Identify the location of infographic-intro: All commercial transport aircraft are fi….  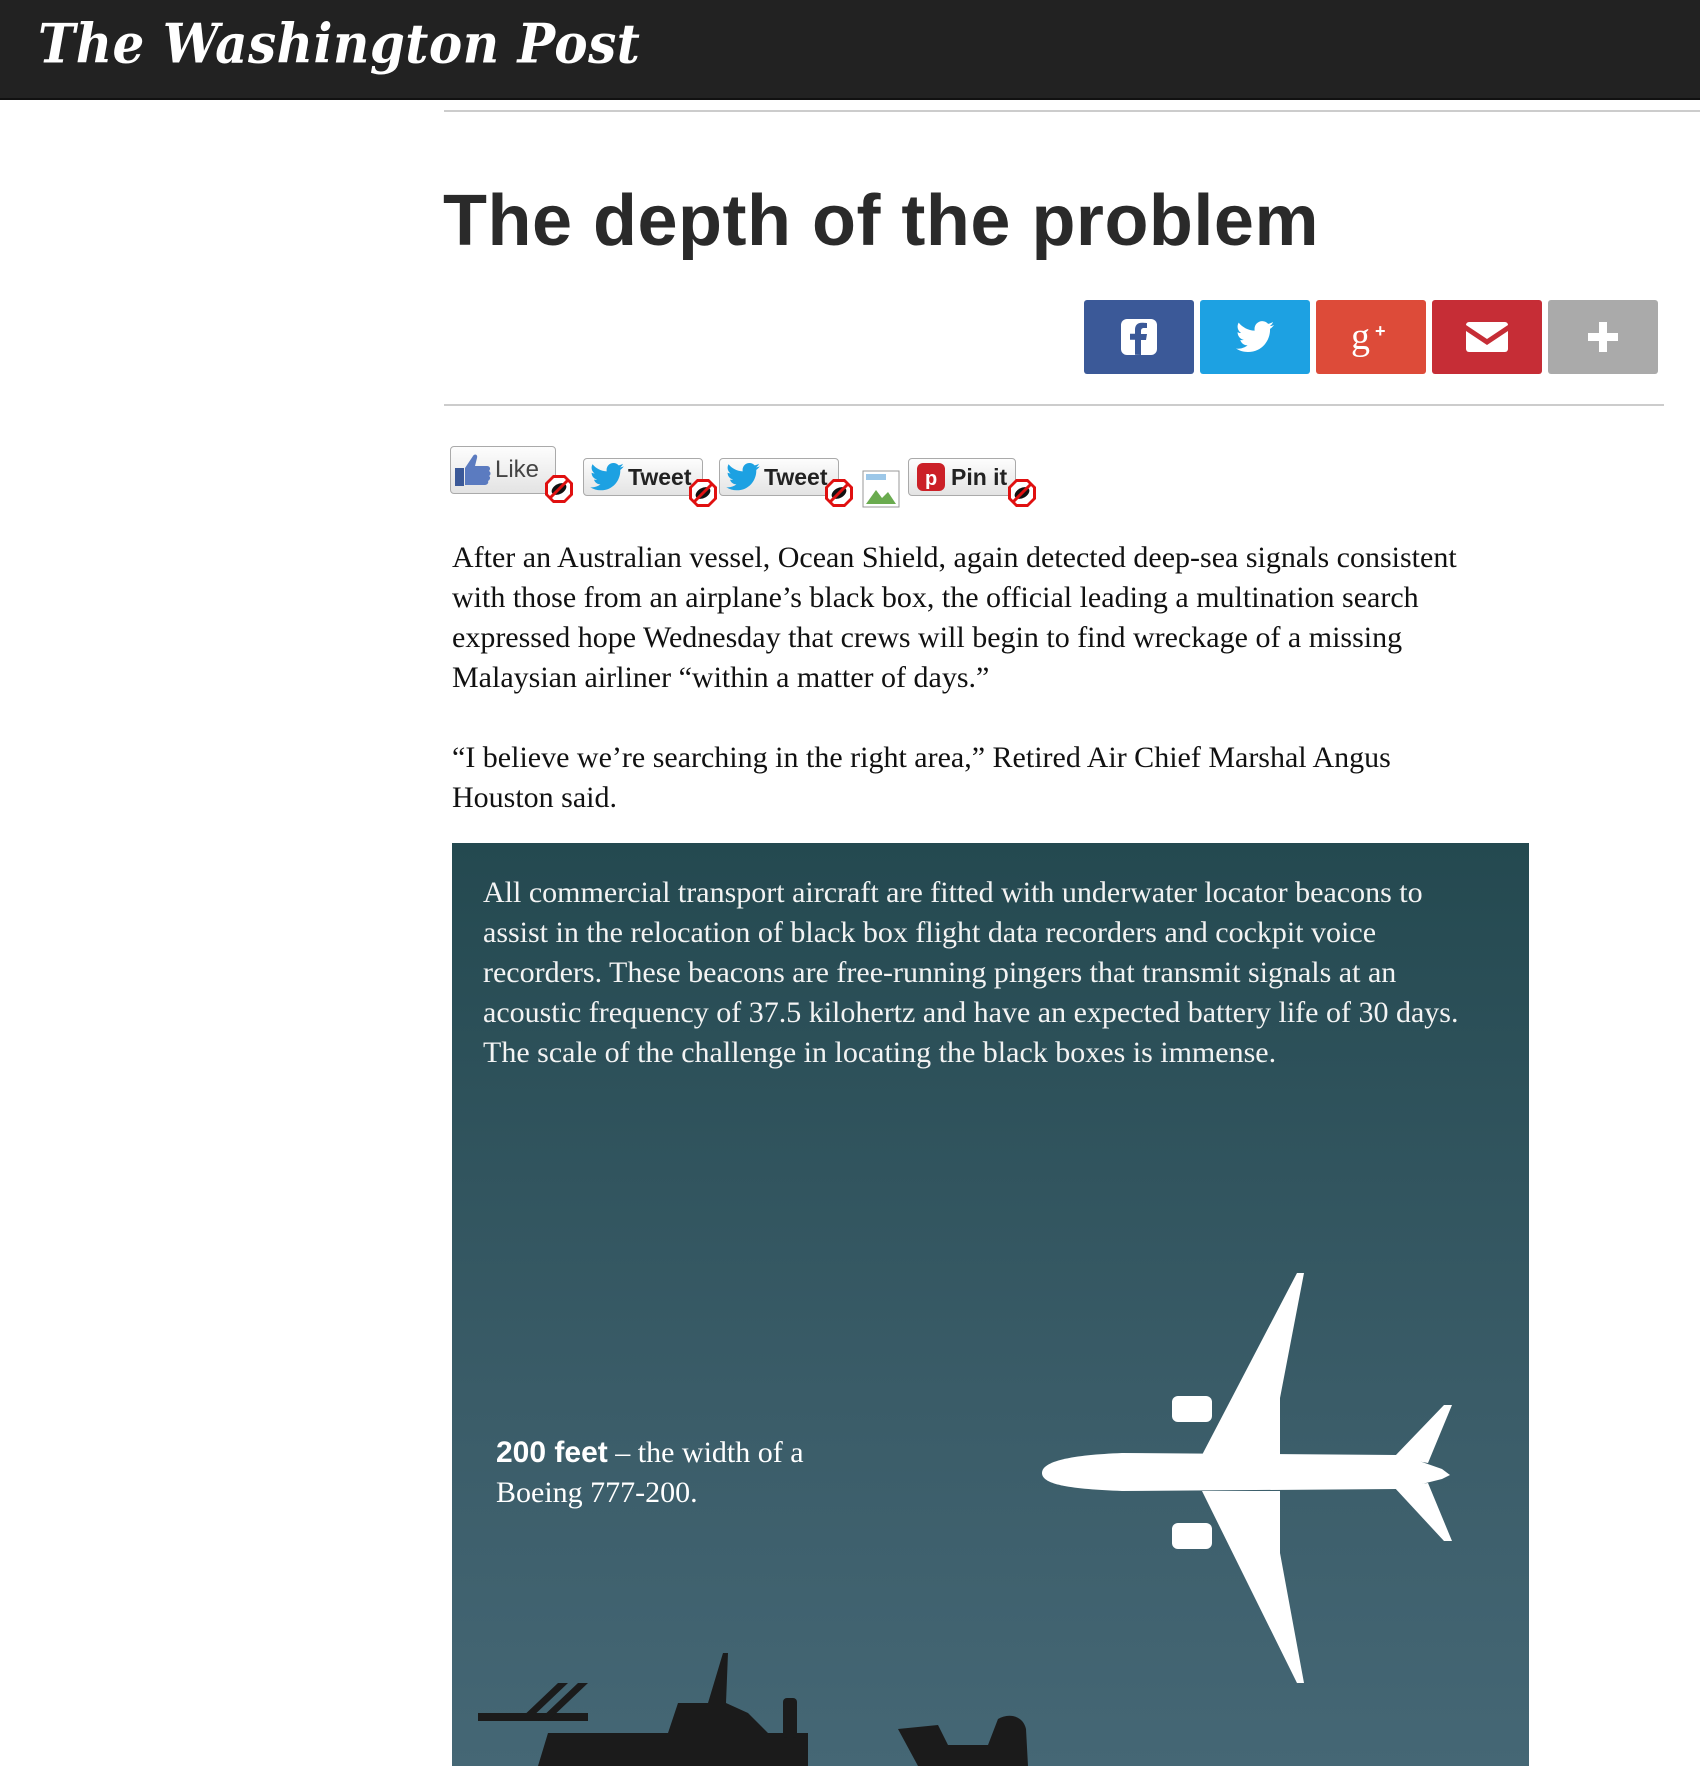
(971, 972).